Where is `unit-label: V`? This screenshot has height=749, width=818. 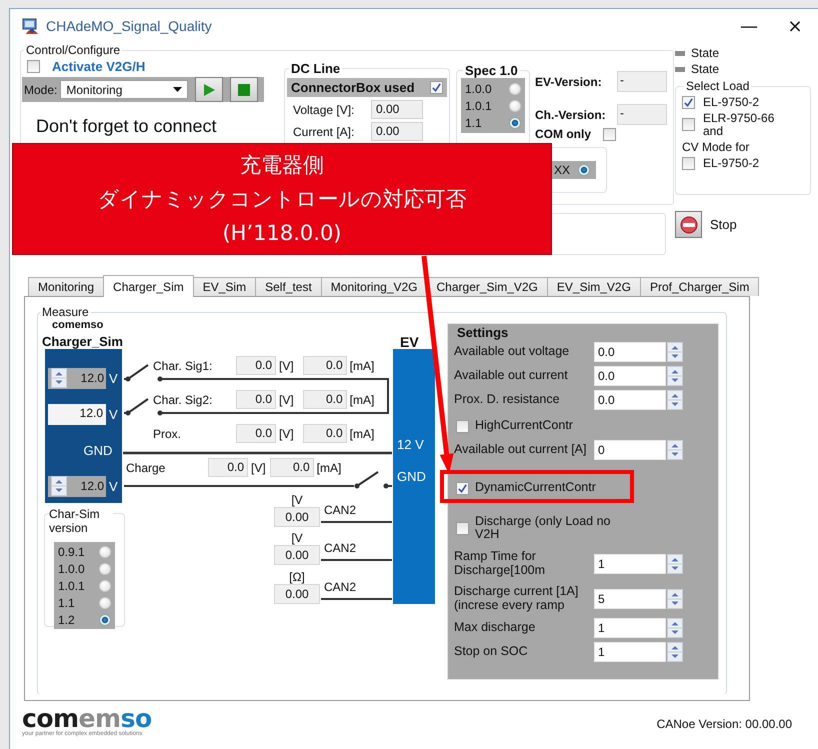
unit-label: V is located at coordinates (113, 414).